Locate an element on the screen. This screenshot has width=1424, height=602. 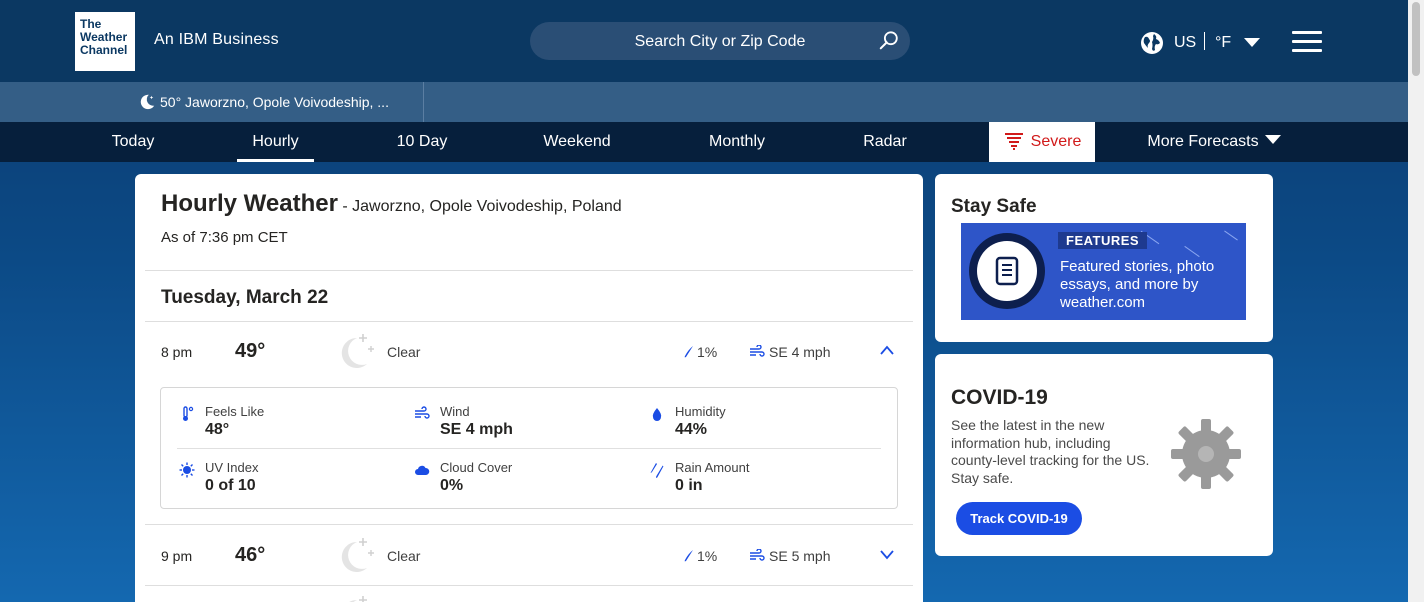
detail-rain-amount: Rain Amount 0 in is located at coordinates (759, 480).